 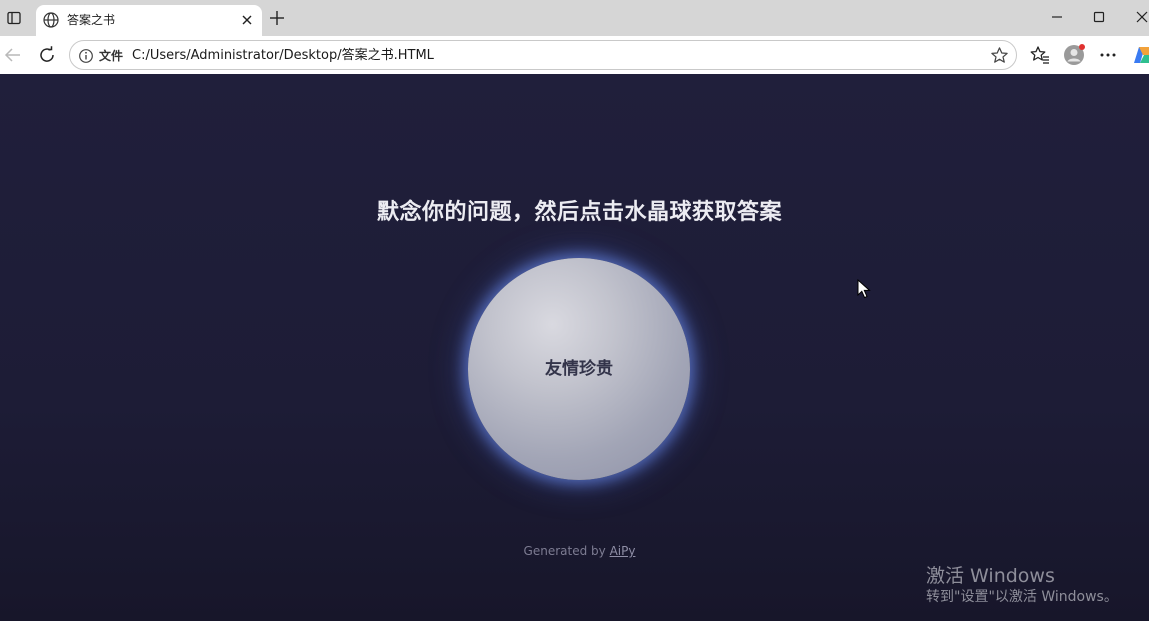 I want to click on arrow-left-icon, so click(x=13, y=55).